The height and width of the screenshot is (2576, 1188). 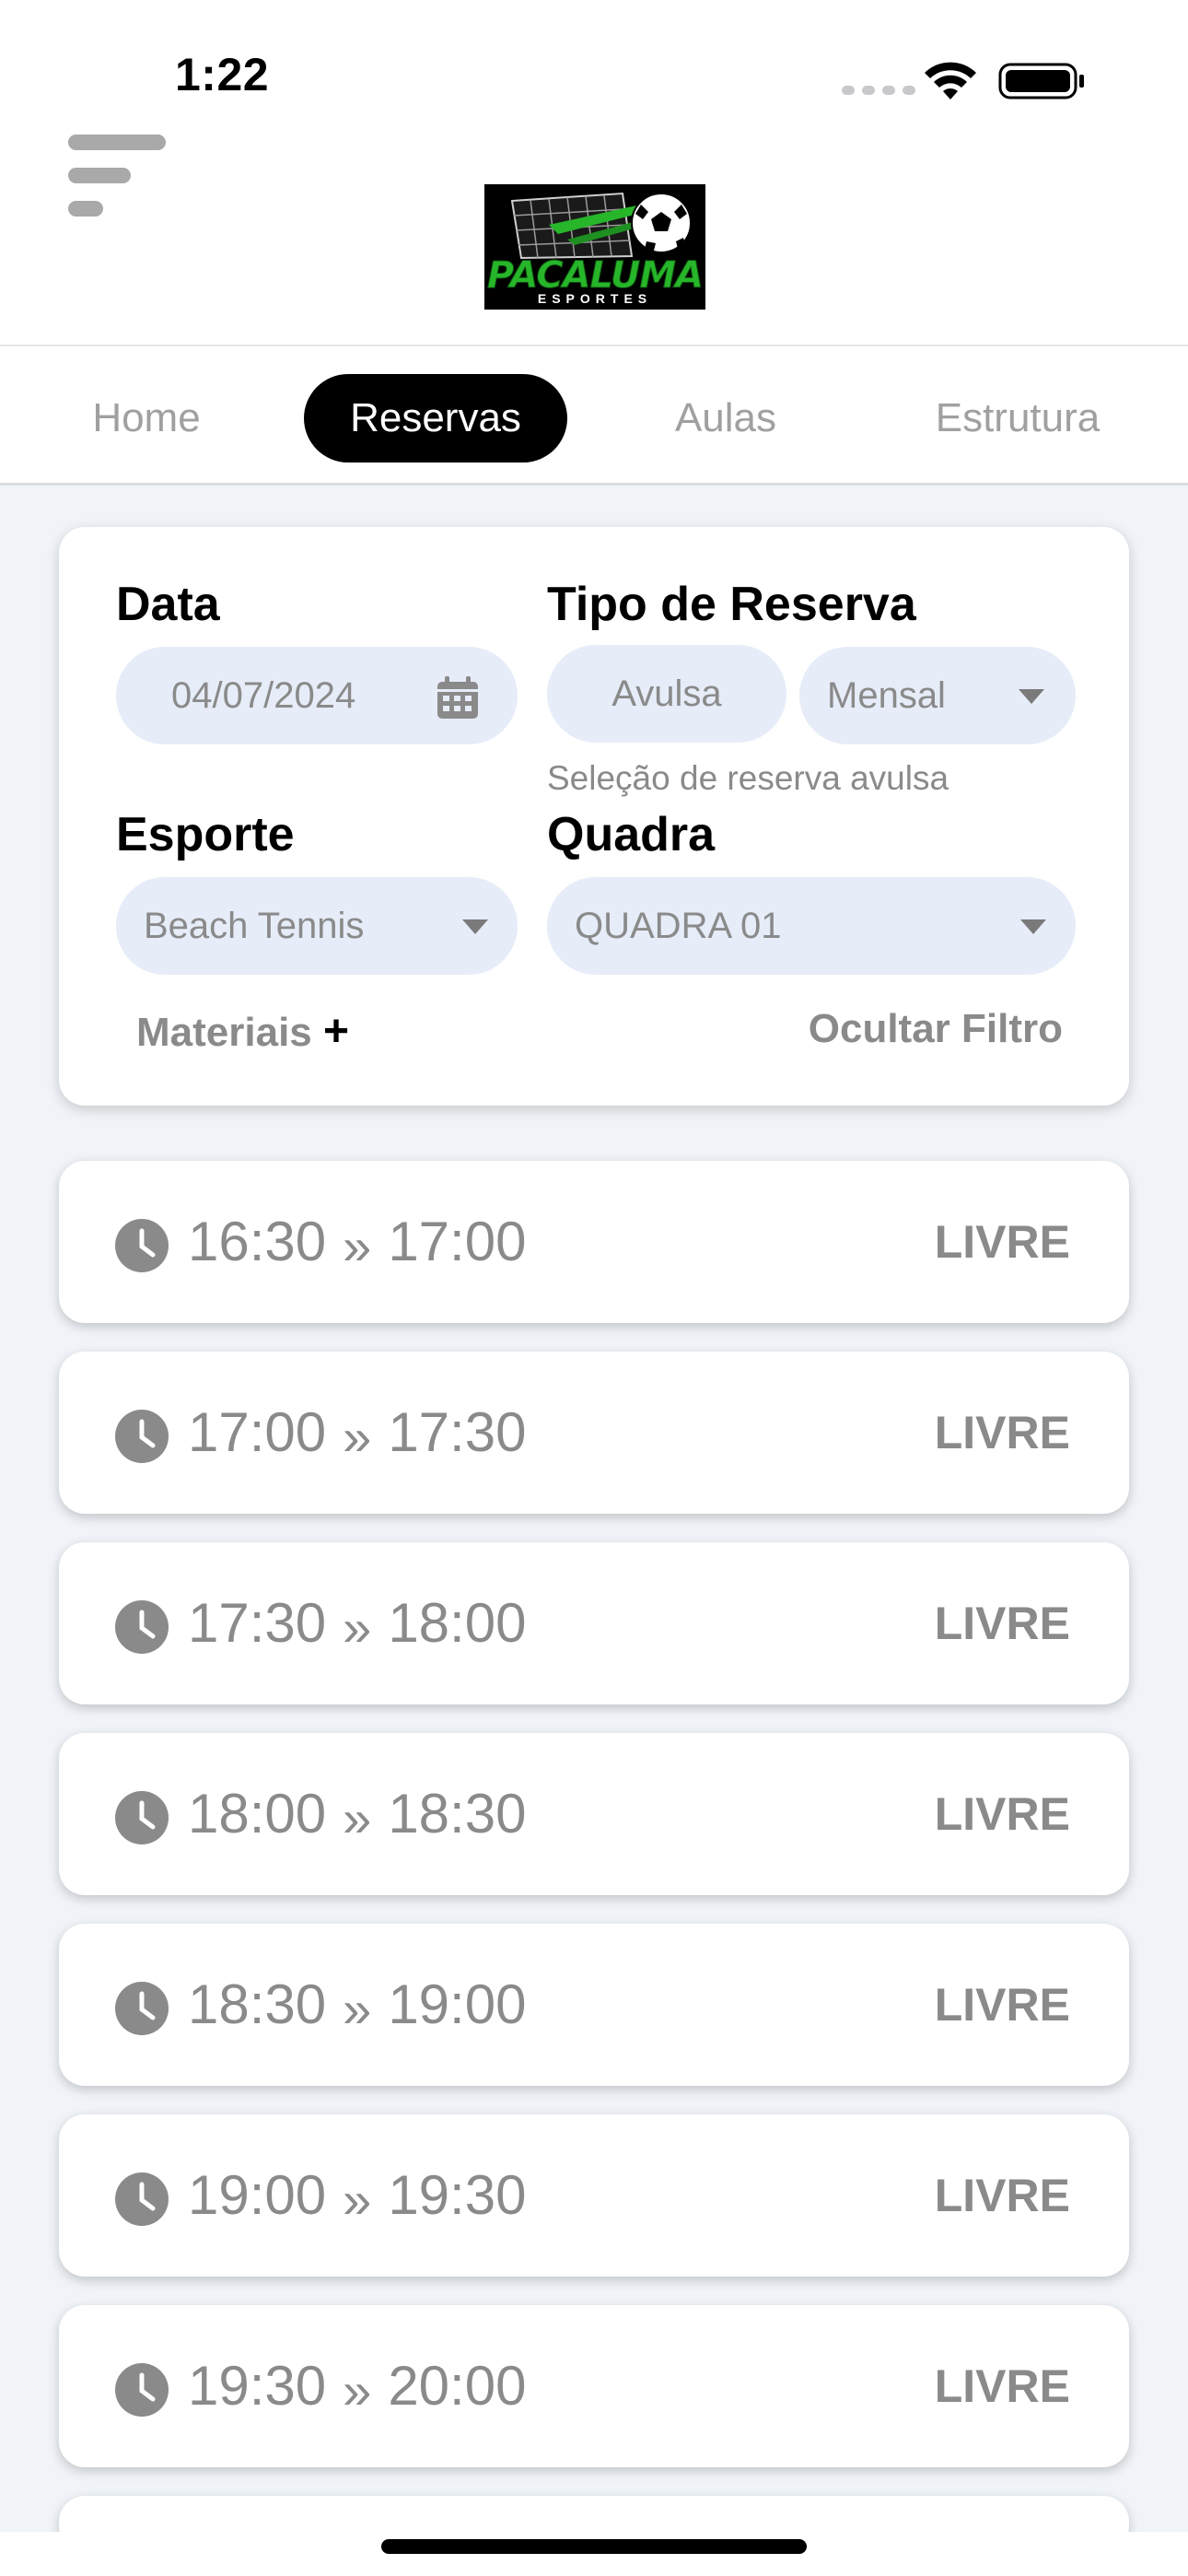 What do you see at coordinates (594, 1242) in the screenshot?
I see `time-slot: 16:30 » 17:00 LIVRE` at bounding box center [594, 1242].